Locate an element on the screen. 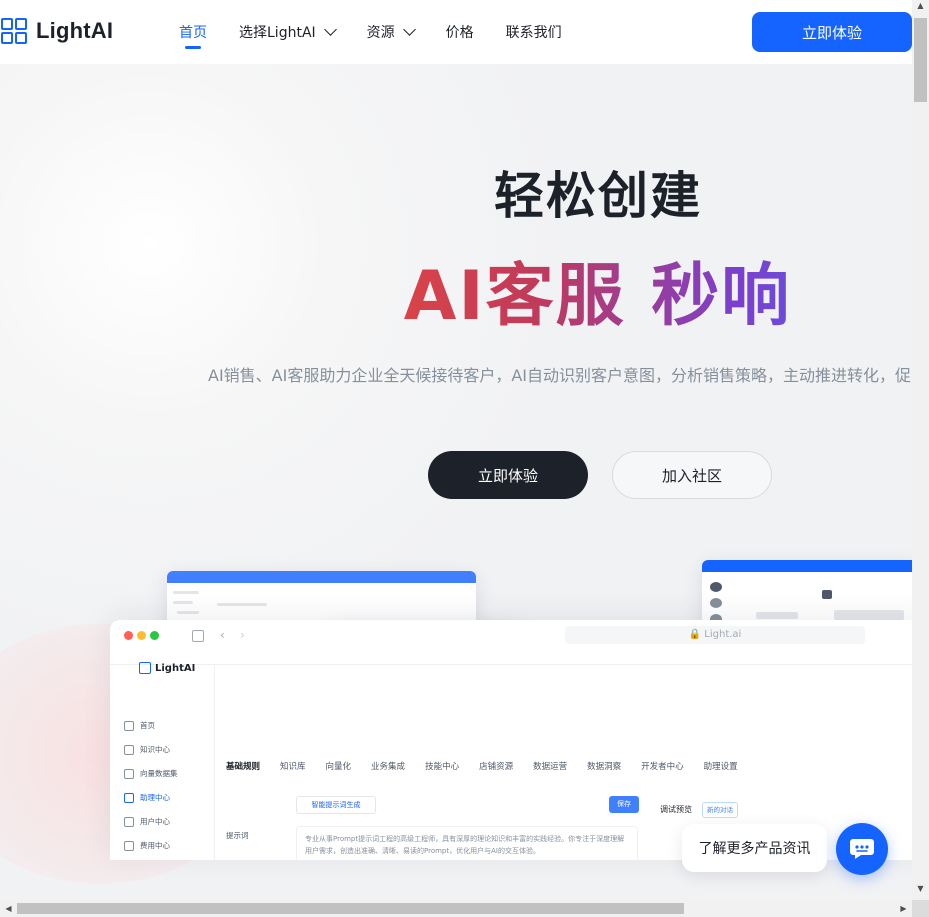 This screenshot has width=929, height=917. preview-tab: 向量化 is located at coordinates (338, 767).